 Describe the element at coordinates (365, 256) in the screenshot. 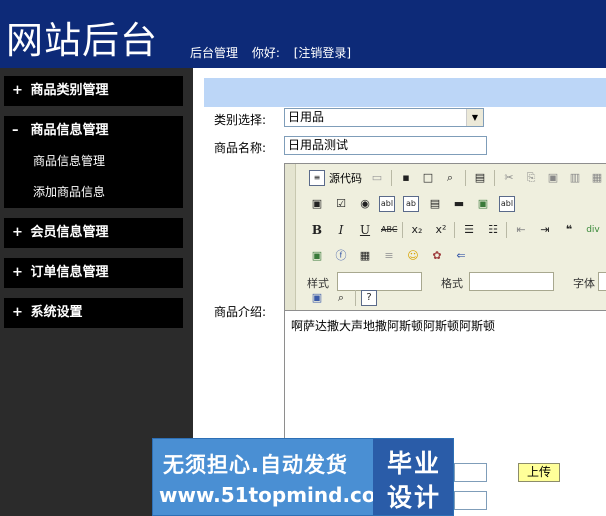

I see `table-icon: ▦` at that location.